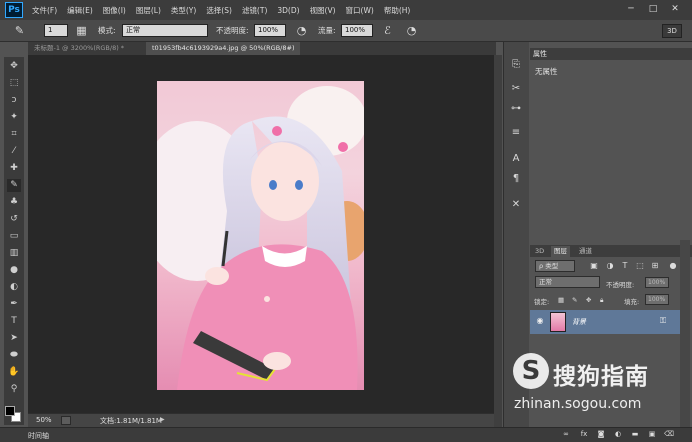 This screenshot has width=692, height=442. Describe the element at coordinates (498, 241) in the screenshot. I see `canvas-scrollbar` at that location.